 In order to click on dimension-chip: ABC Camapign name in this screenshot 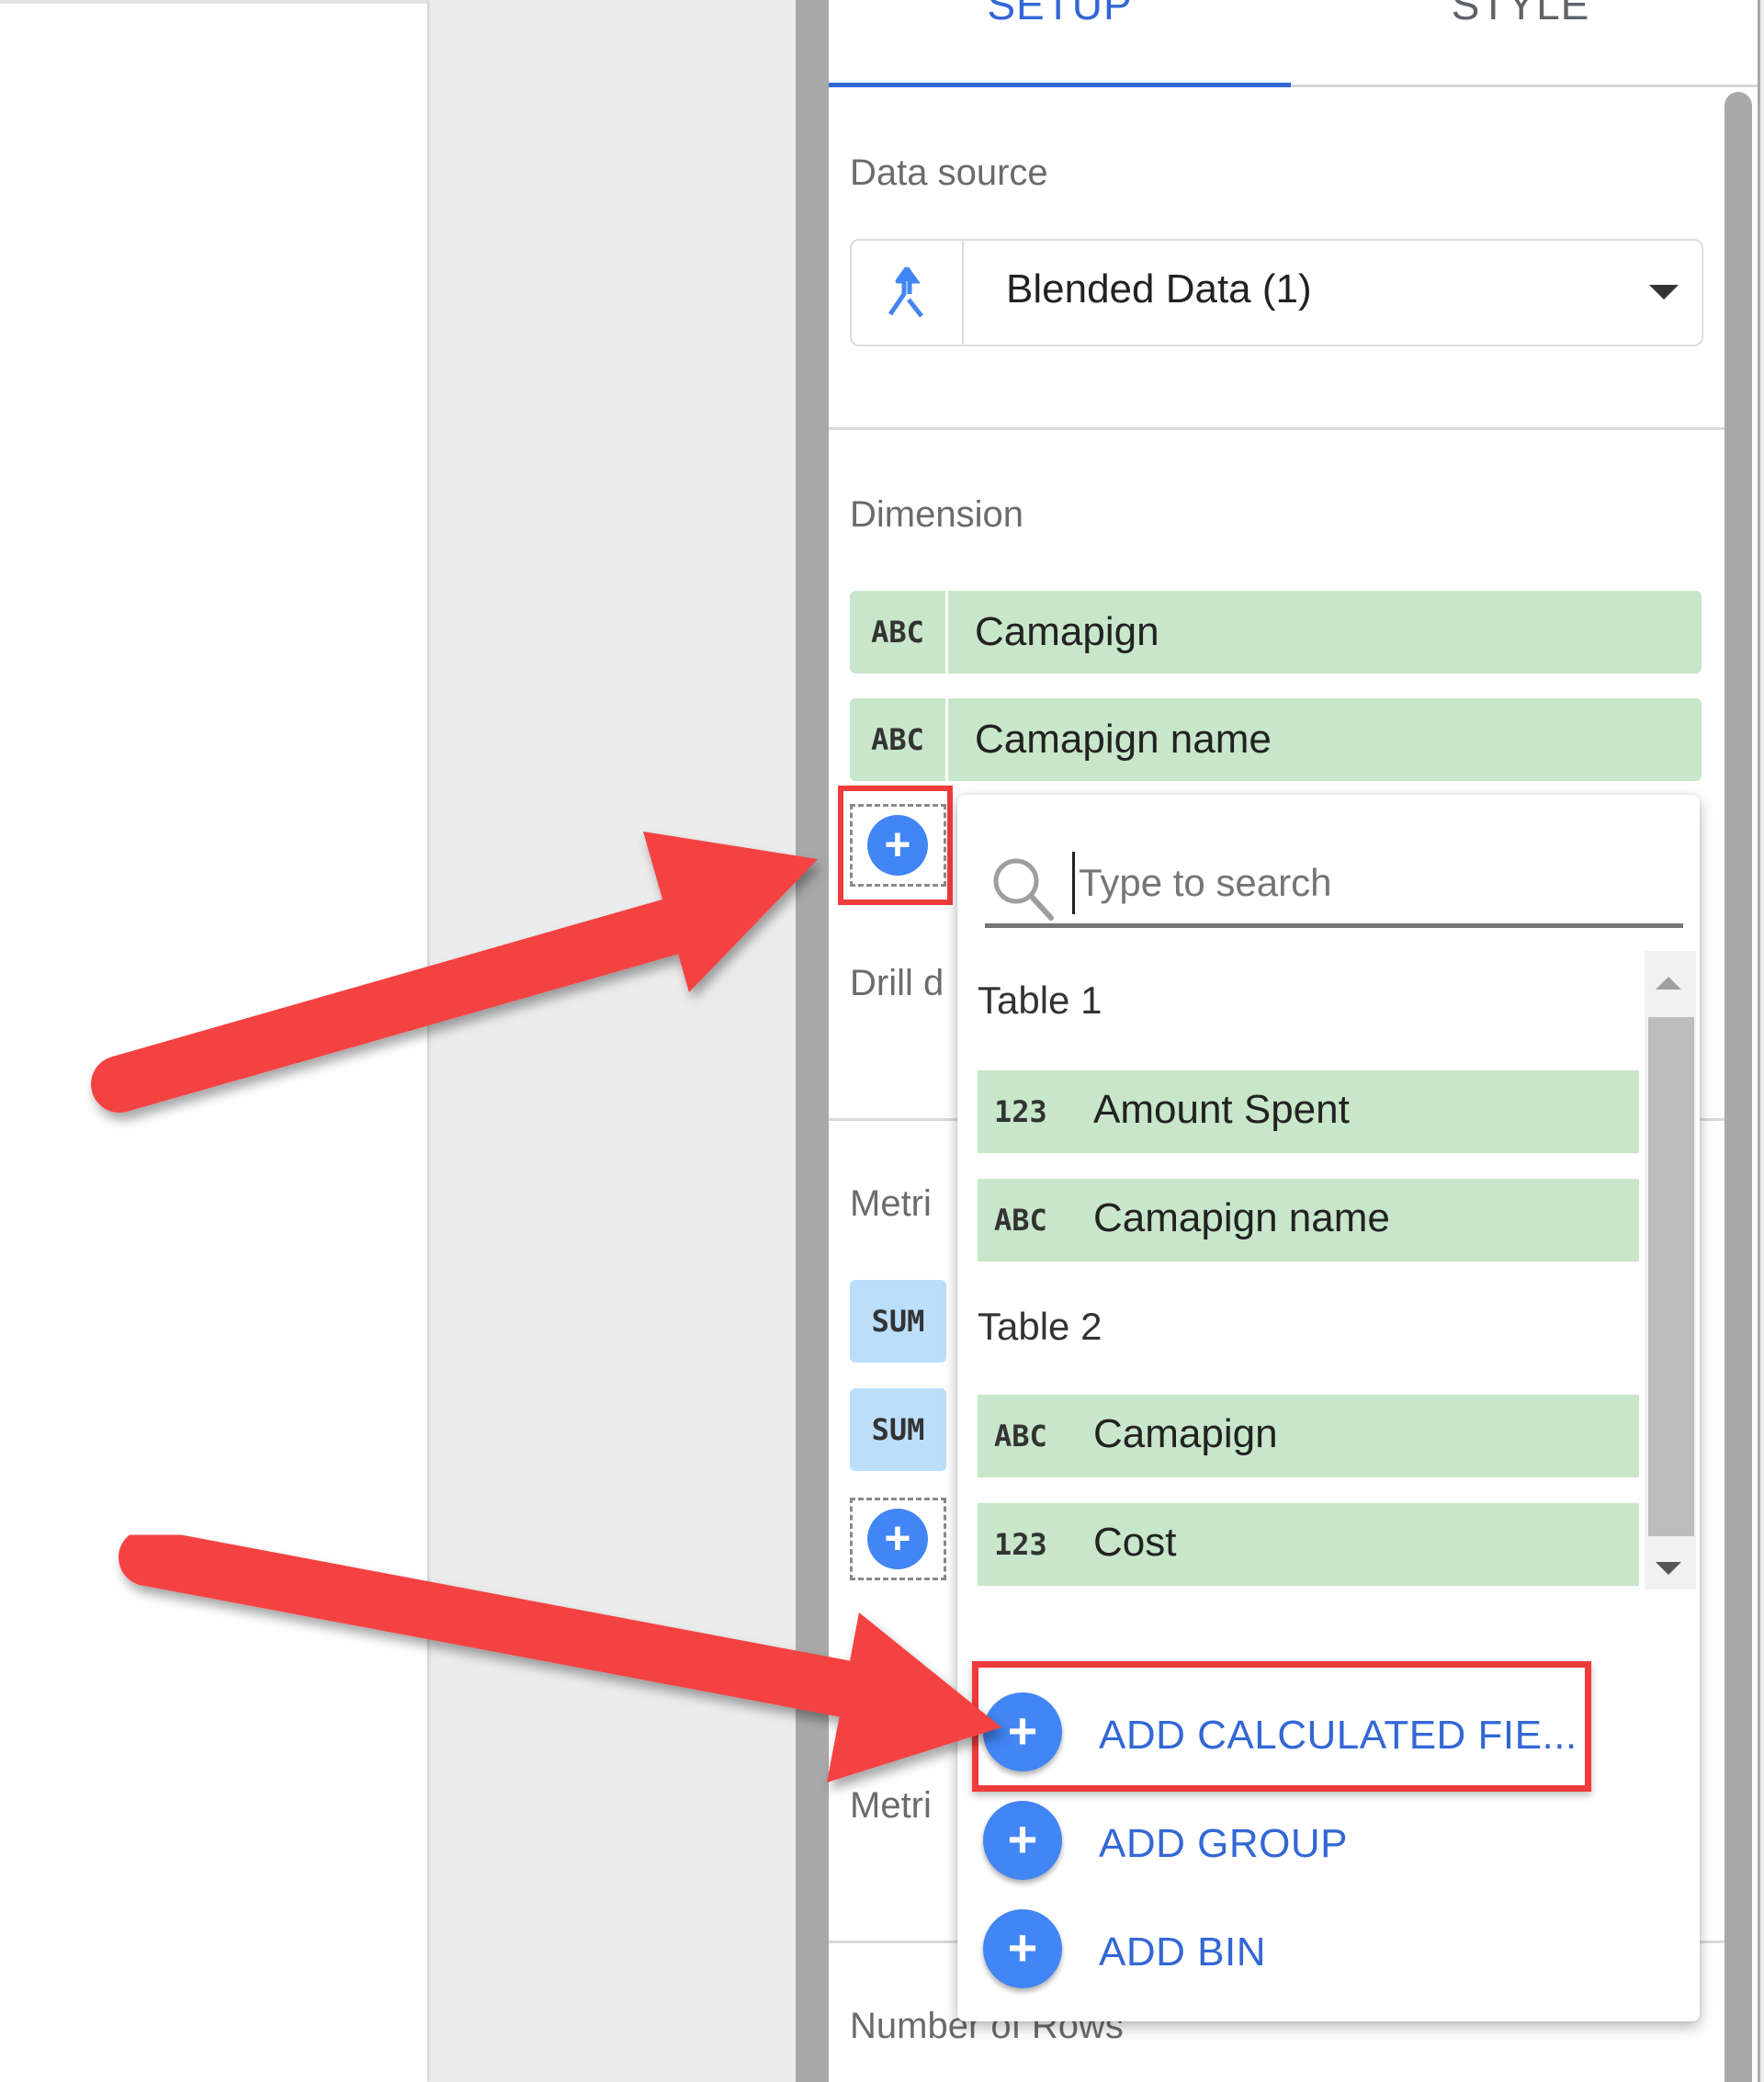, I will do `click(1276, 739)`.